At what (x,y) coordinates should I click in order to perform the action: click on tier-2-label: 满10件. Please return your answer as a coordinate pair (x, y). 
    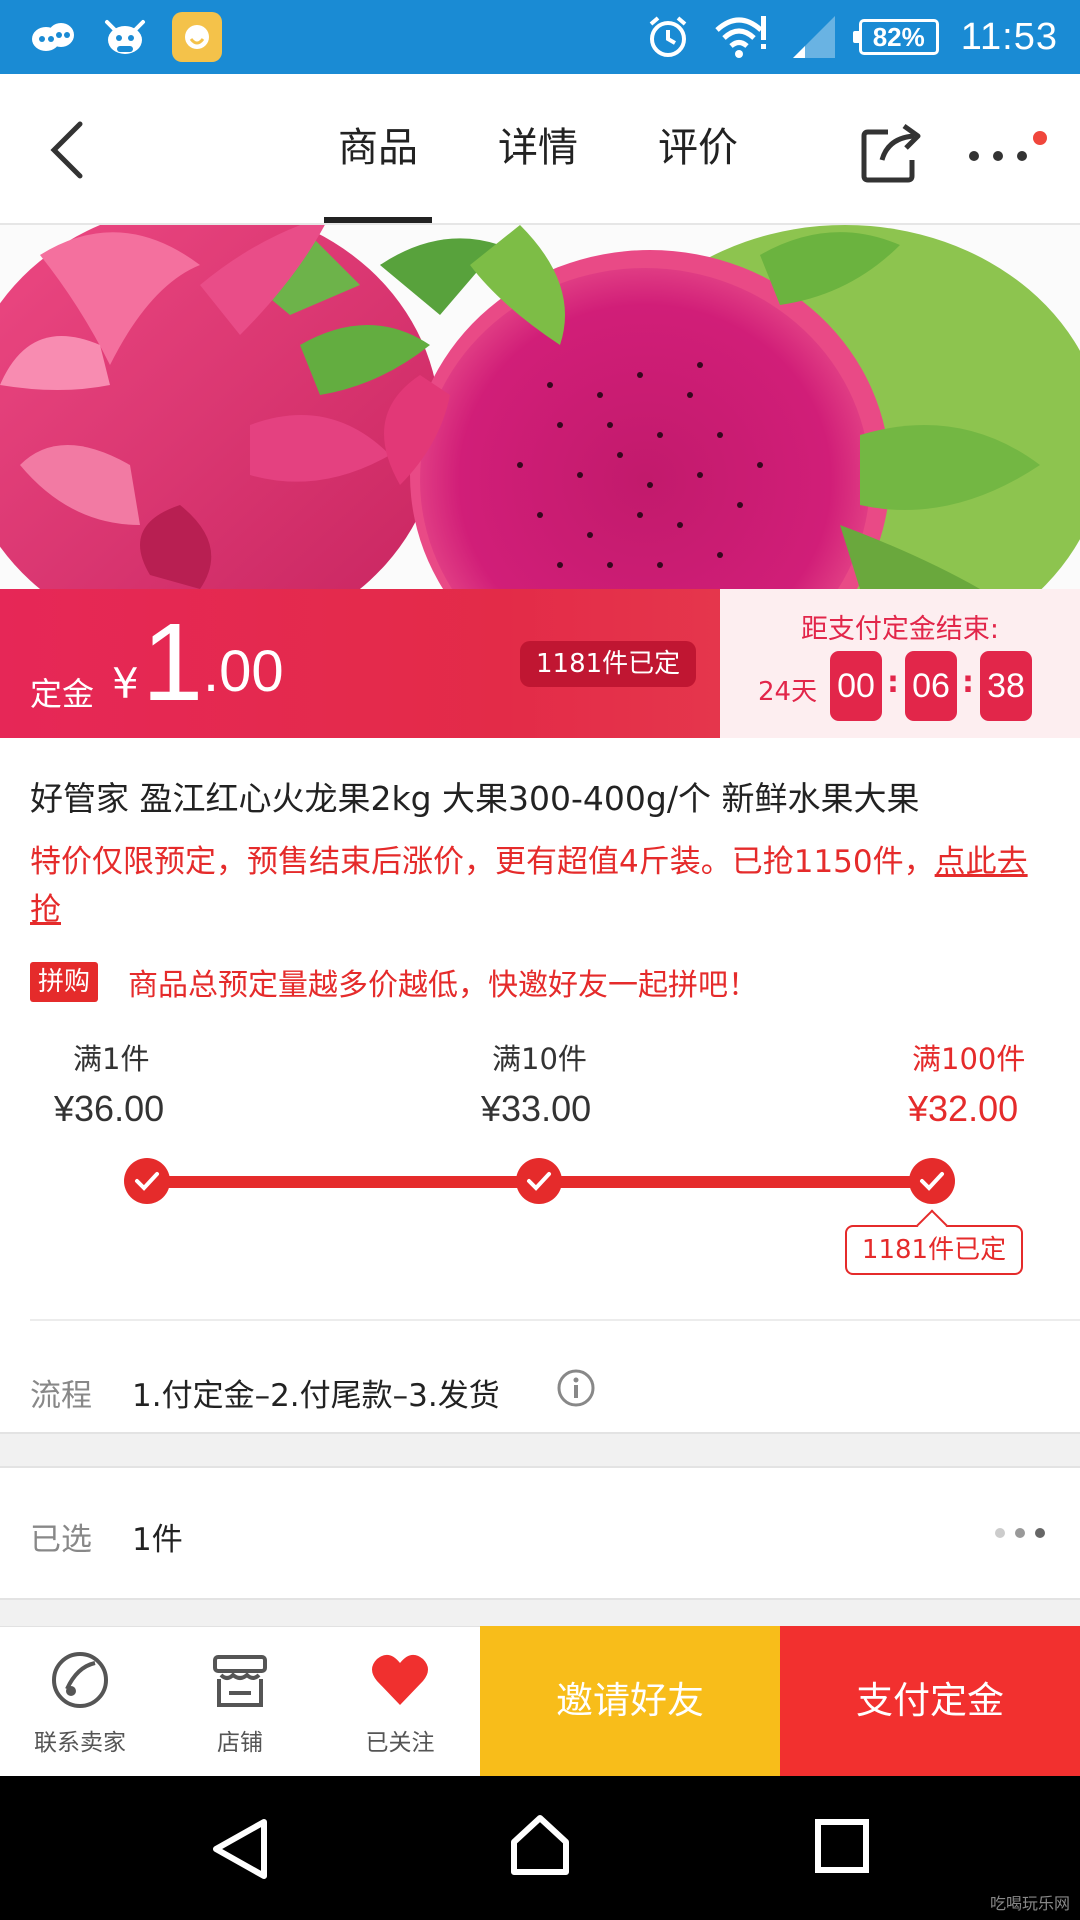
    Looking at the image, I should click on (539, 1059).